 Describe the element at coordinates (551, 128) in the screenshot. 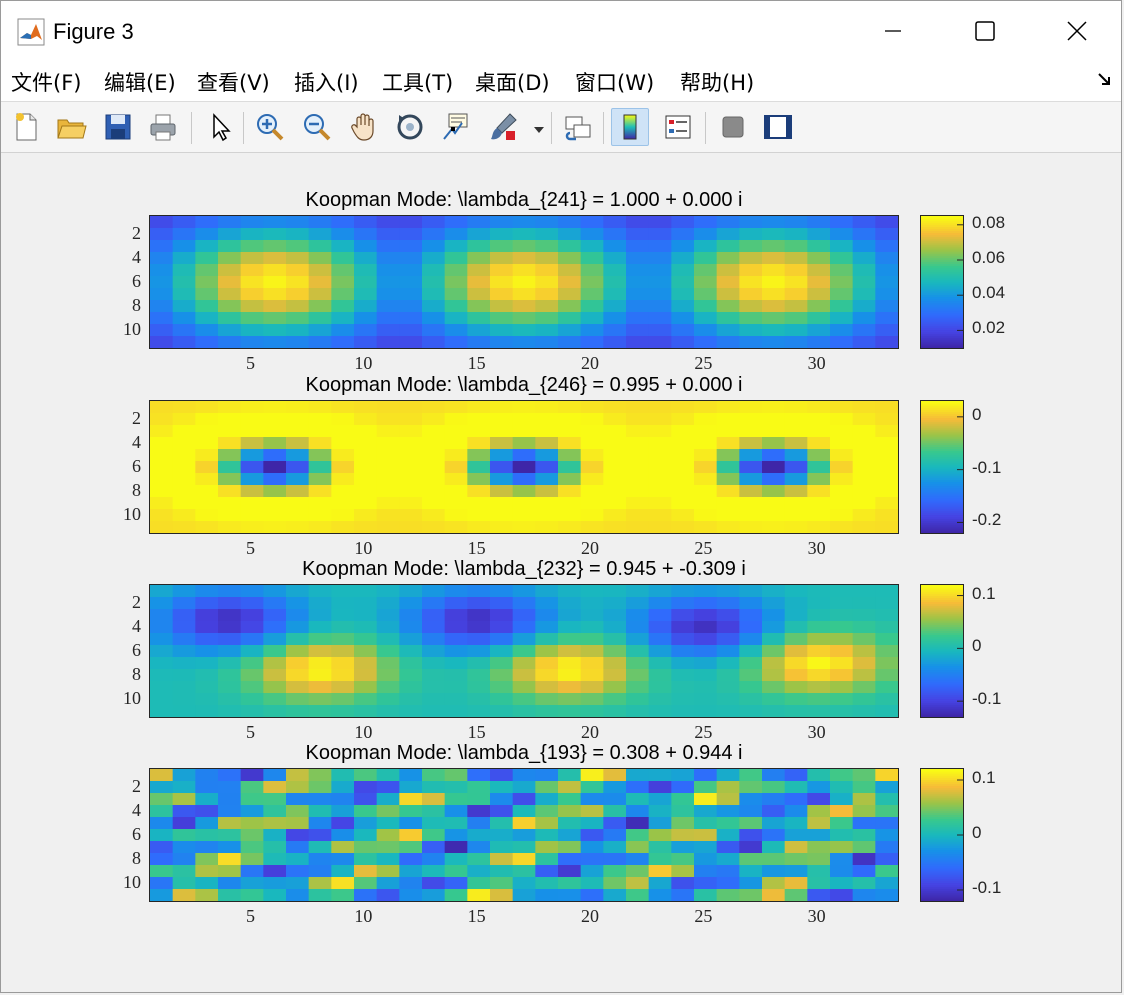

I see `toolbar-separator` at that location.